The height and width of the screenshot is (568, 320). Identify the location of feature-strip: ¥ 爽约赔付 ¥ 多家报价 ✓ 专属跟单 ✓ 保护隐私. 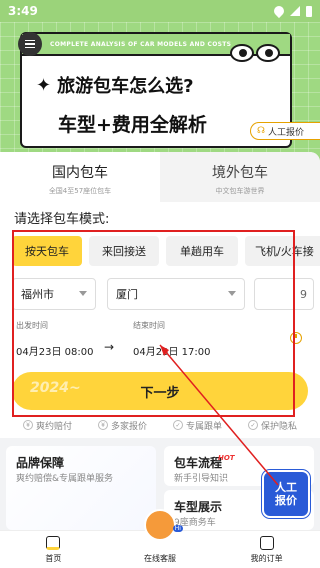
(160, 425).